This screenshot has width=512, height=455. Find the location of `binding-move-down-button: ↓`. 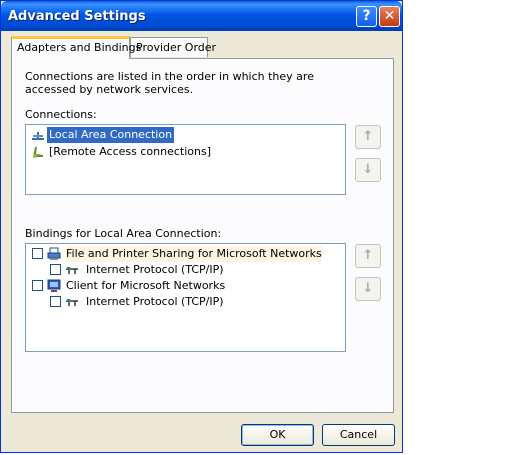

binding-move-down-button: ↓ is located at coordinates (368, 289).